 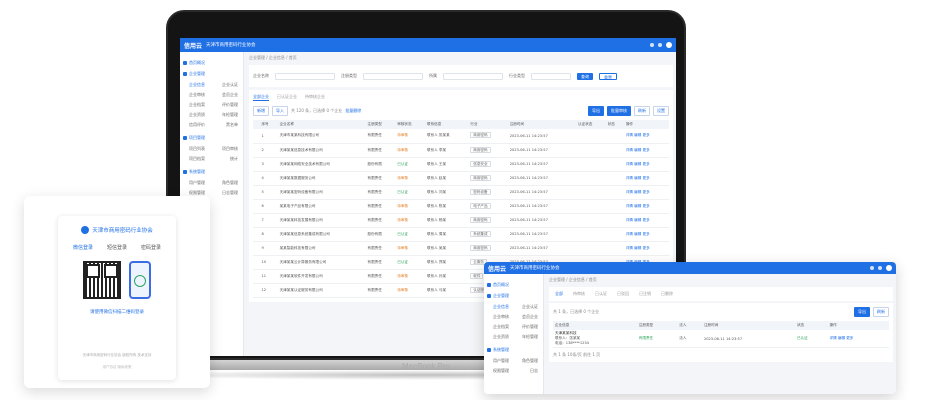 What do you see at coordinates (530, 317) in the screenshot?
I see `sidebar-item: 会员企业` at bounding box center [530, 317].